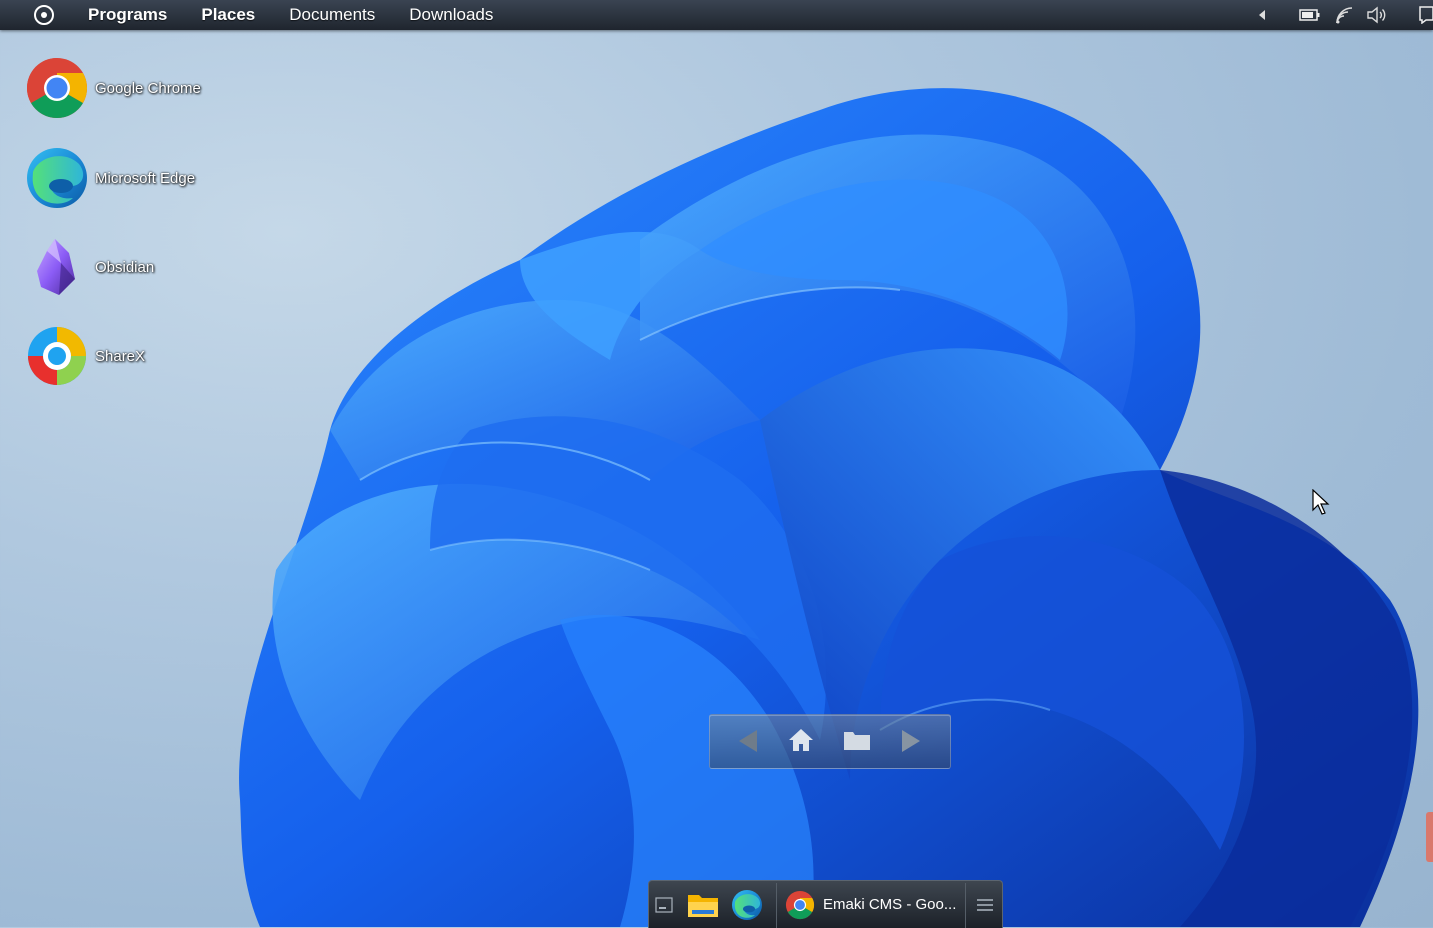  Describe the element at coordinates (1429, 837) in the screenshot. I see `screen-edge-tab` at that location.